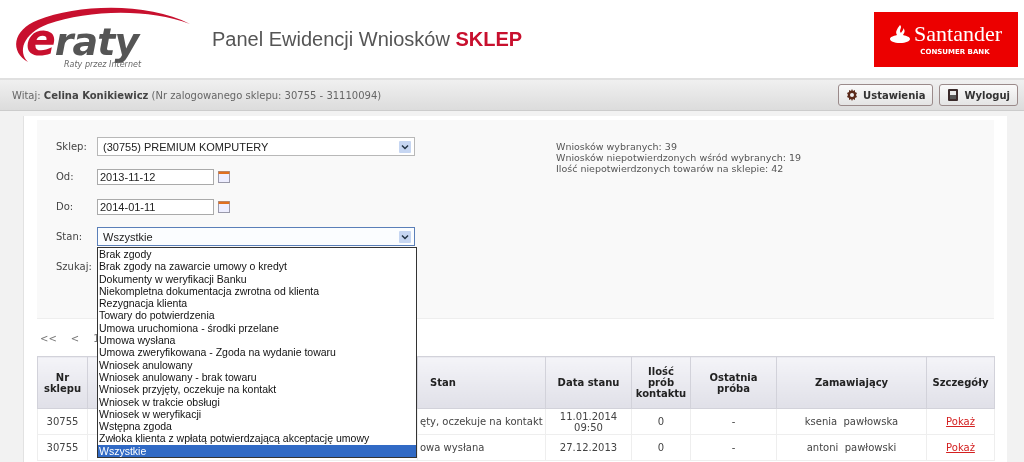 The width and height of the screenshot is (1024, 462). What do you see at coordinates (886, 95) in the screenshot?
I see `settings-button: Ustawienia` at bounding box center [886, 95].